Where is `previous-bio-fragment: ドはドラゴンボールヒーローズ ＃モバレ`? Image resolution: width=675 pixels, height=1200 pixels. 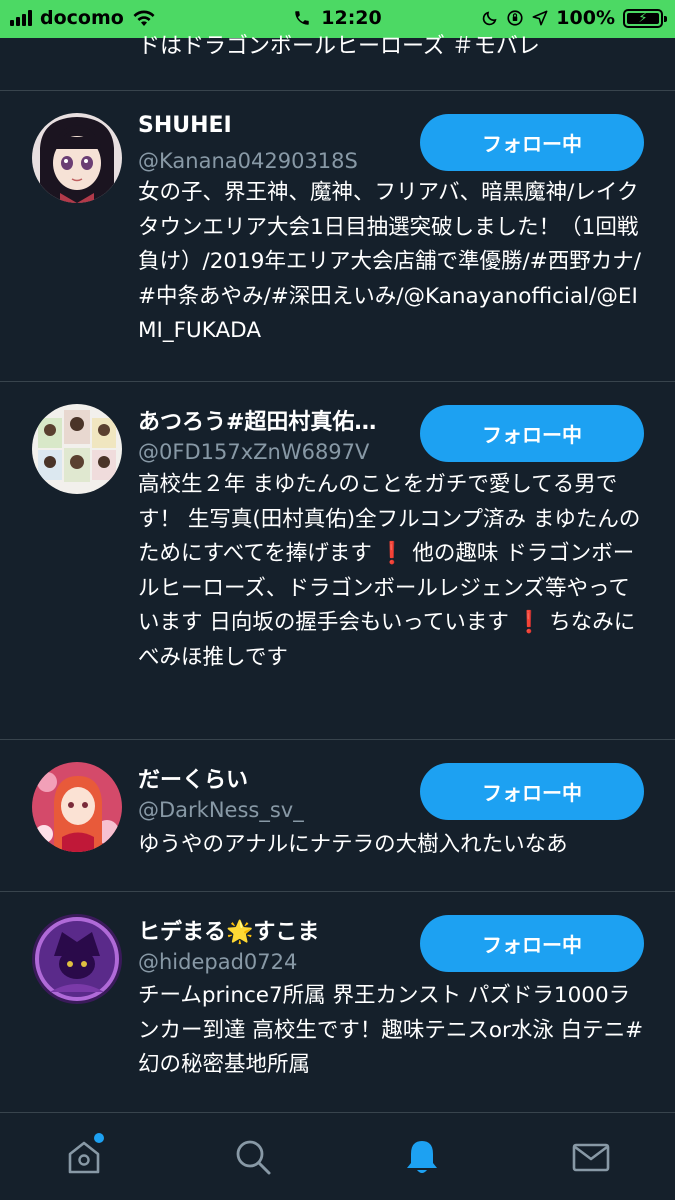
previous-bio-fragment: ドはドラゴンボールヒーローズ ＃モバレ is located at coordinates (339, 46).